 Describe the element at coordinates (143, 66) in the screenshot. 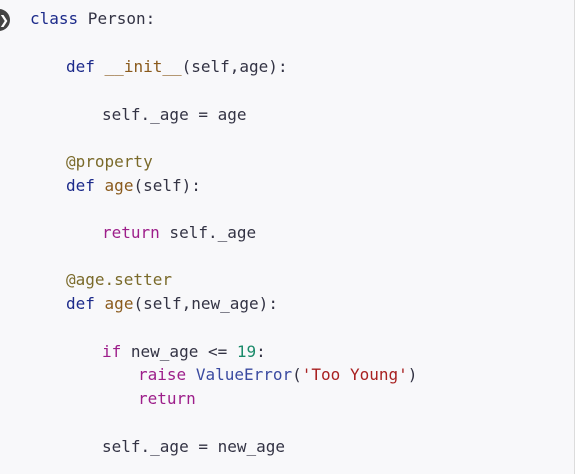

I see `code-token: __init__` at that location.